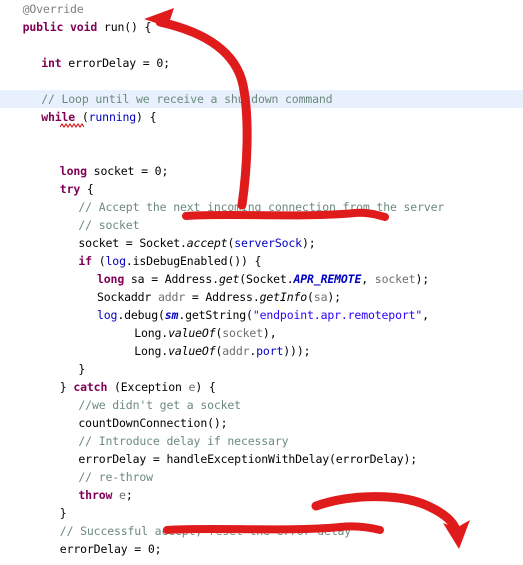  What do you see at coordinates (261, 63) in the screenshot?
I see `code-line: int errorDelay = 0;` at bounding box center [261, 63].